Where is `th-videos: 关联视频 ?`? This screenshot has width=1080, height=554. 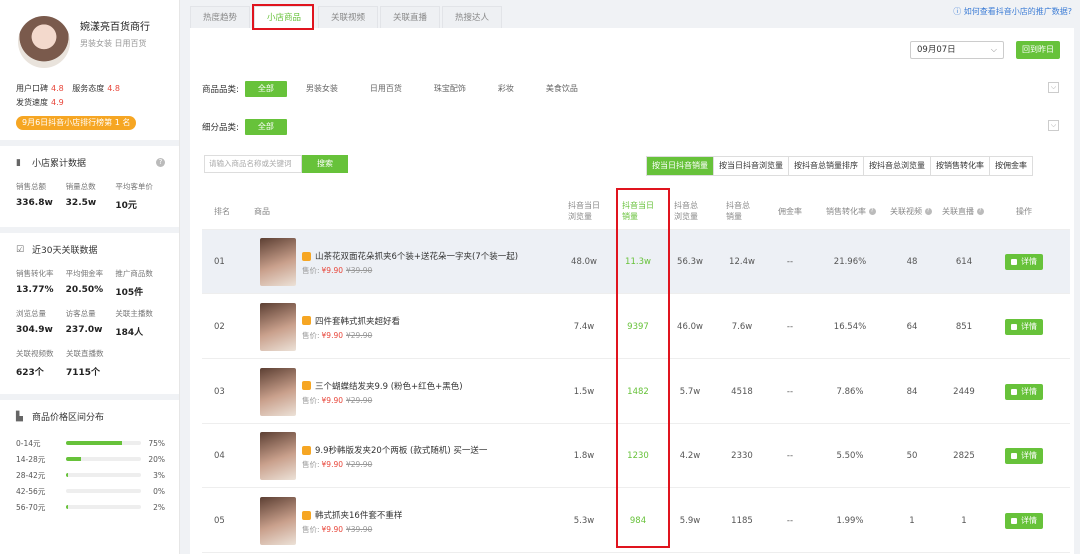
th-videos: 关联视频 ? is located at coordinates (911, 211).